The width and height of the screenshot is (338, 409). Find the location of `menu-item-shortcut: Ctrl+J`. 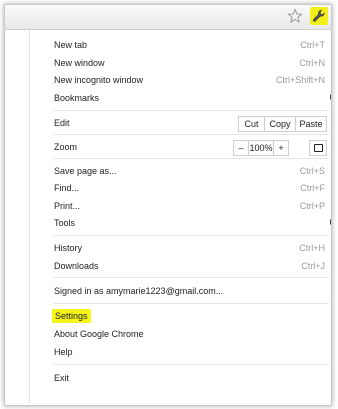

menu-item-shortcut: Ctrl+J is located at coordinates (313, 266).